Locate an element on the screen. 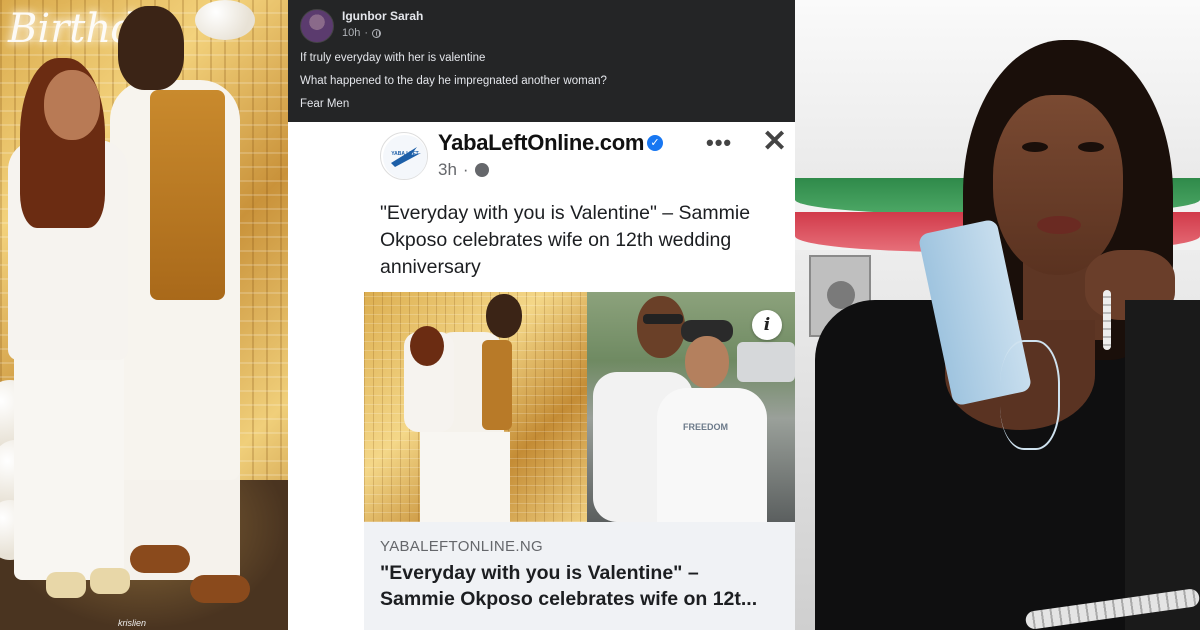 The image size is (1200, 630). post-text-line-3: Fear Men is located at coordinates (325, 104).